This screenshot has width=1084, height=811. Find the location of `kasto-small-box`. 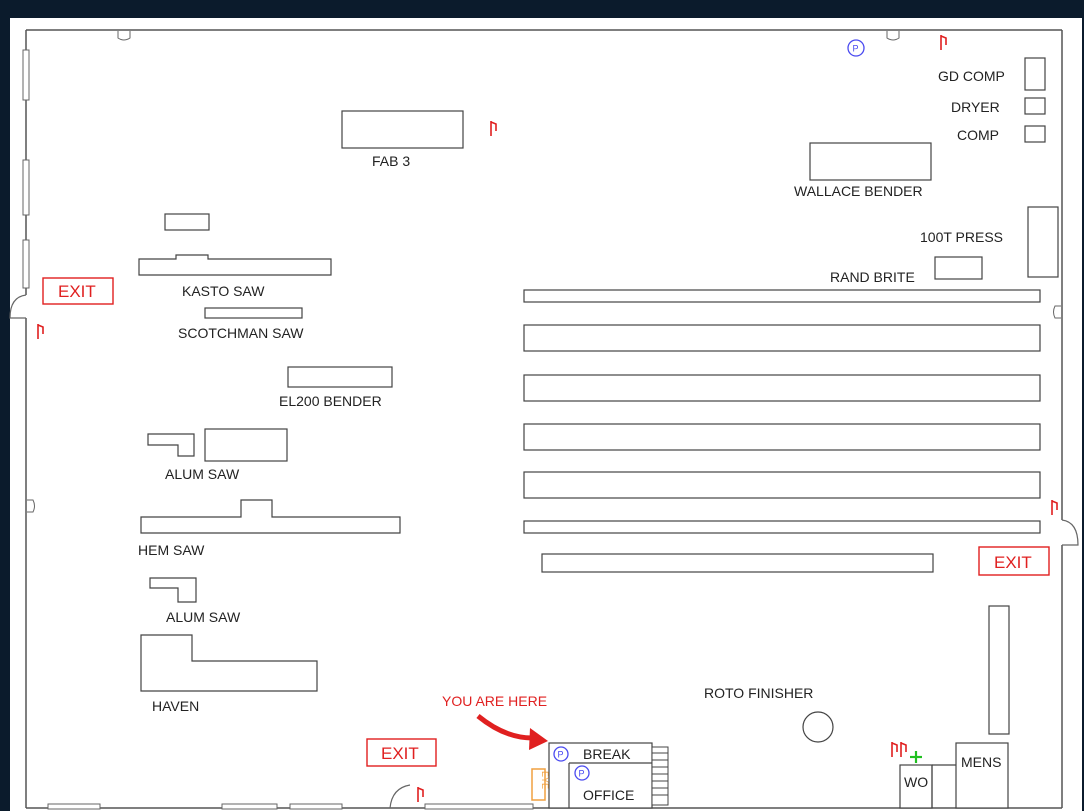

kasto-small-box is located at coordinates (187, 222).